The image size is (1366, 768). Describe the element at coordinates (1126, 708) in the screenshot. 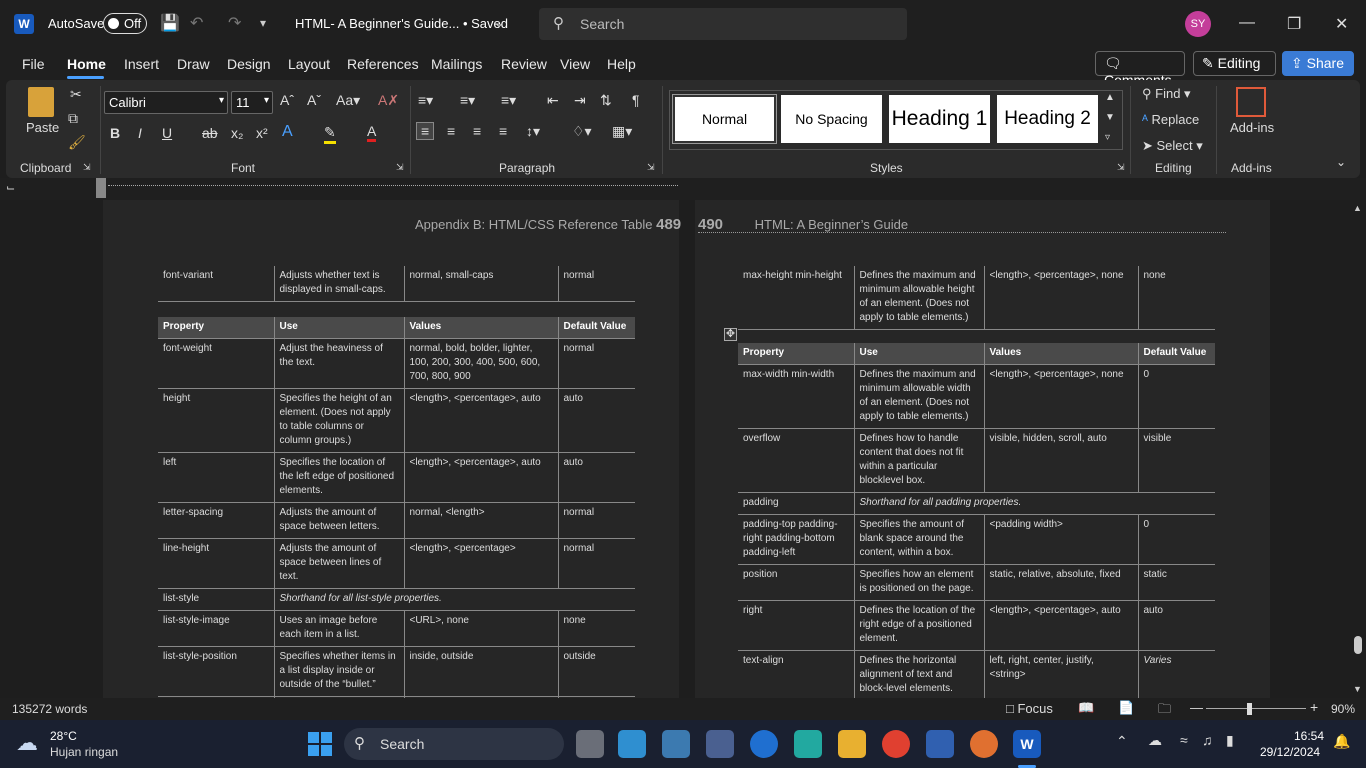

I see `print-layout-icon: 📄` at that location.